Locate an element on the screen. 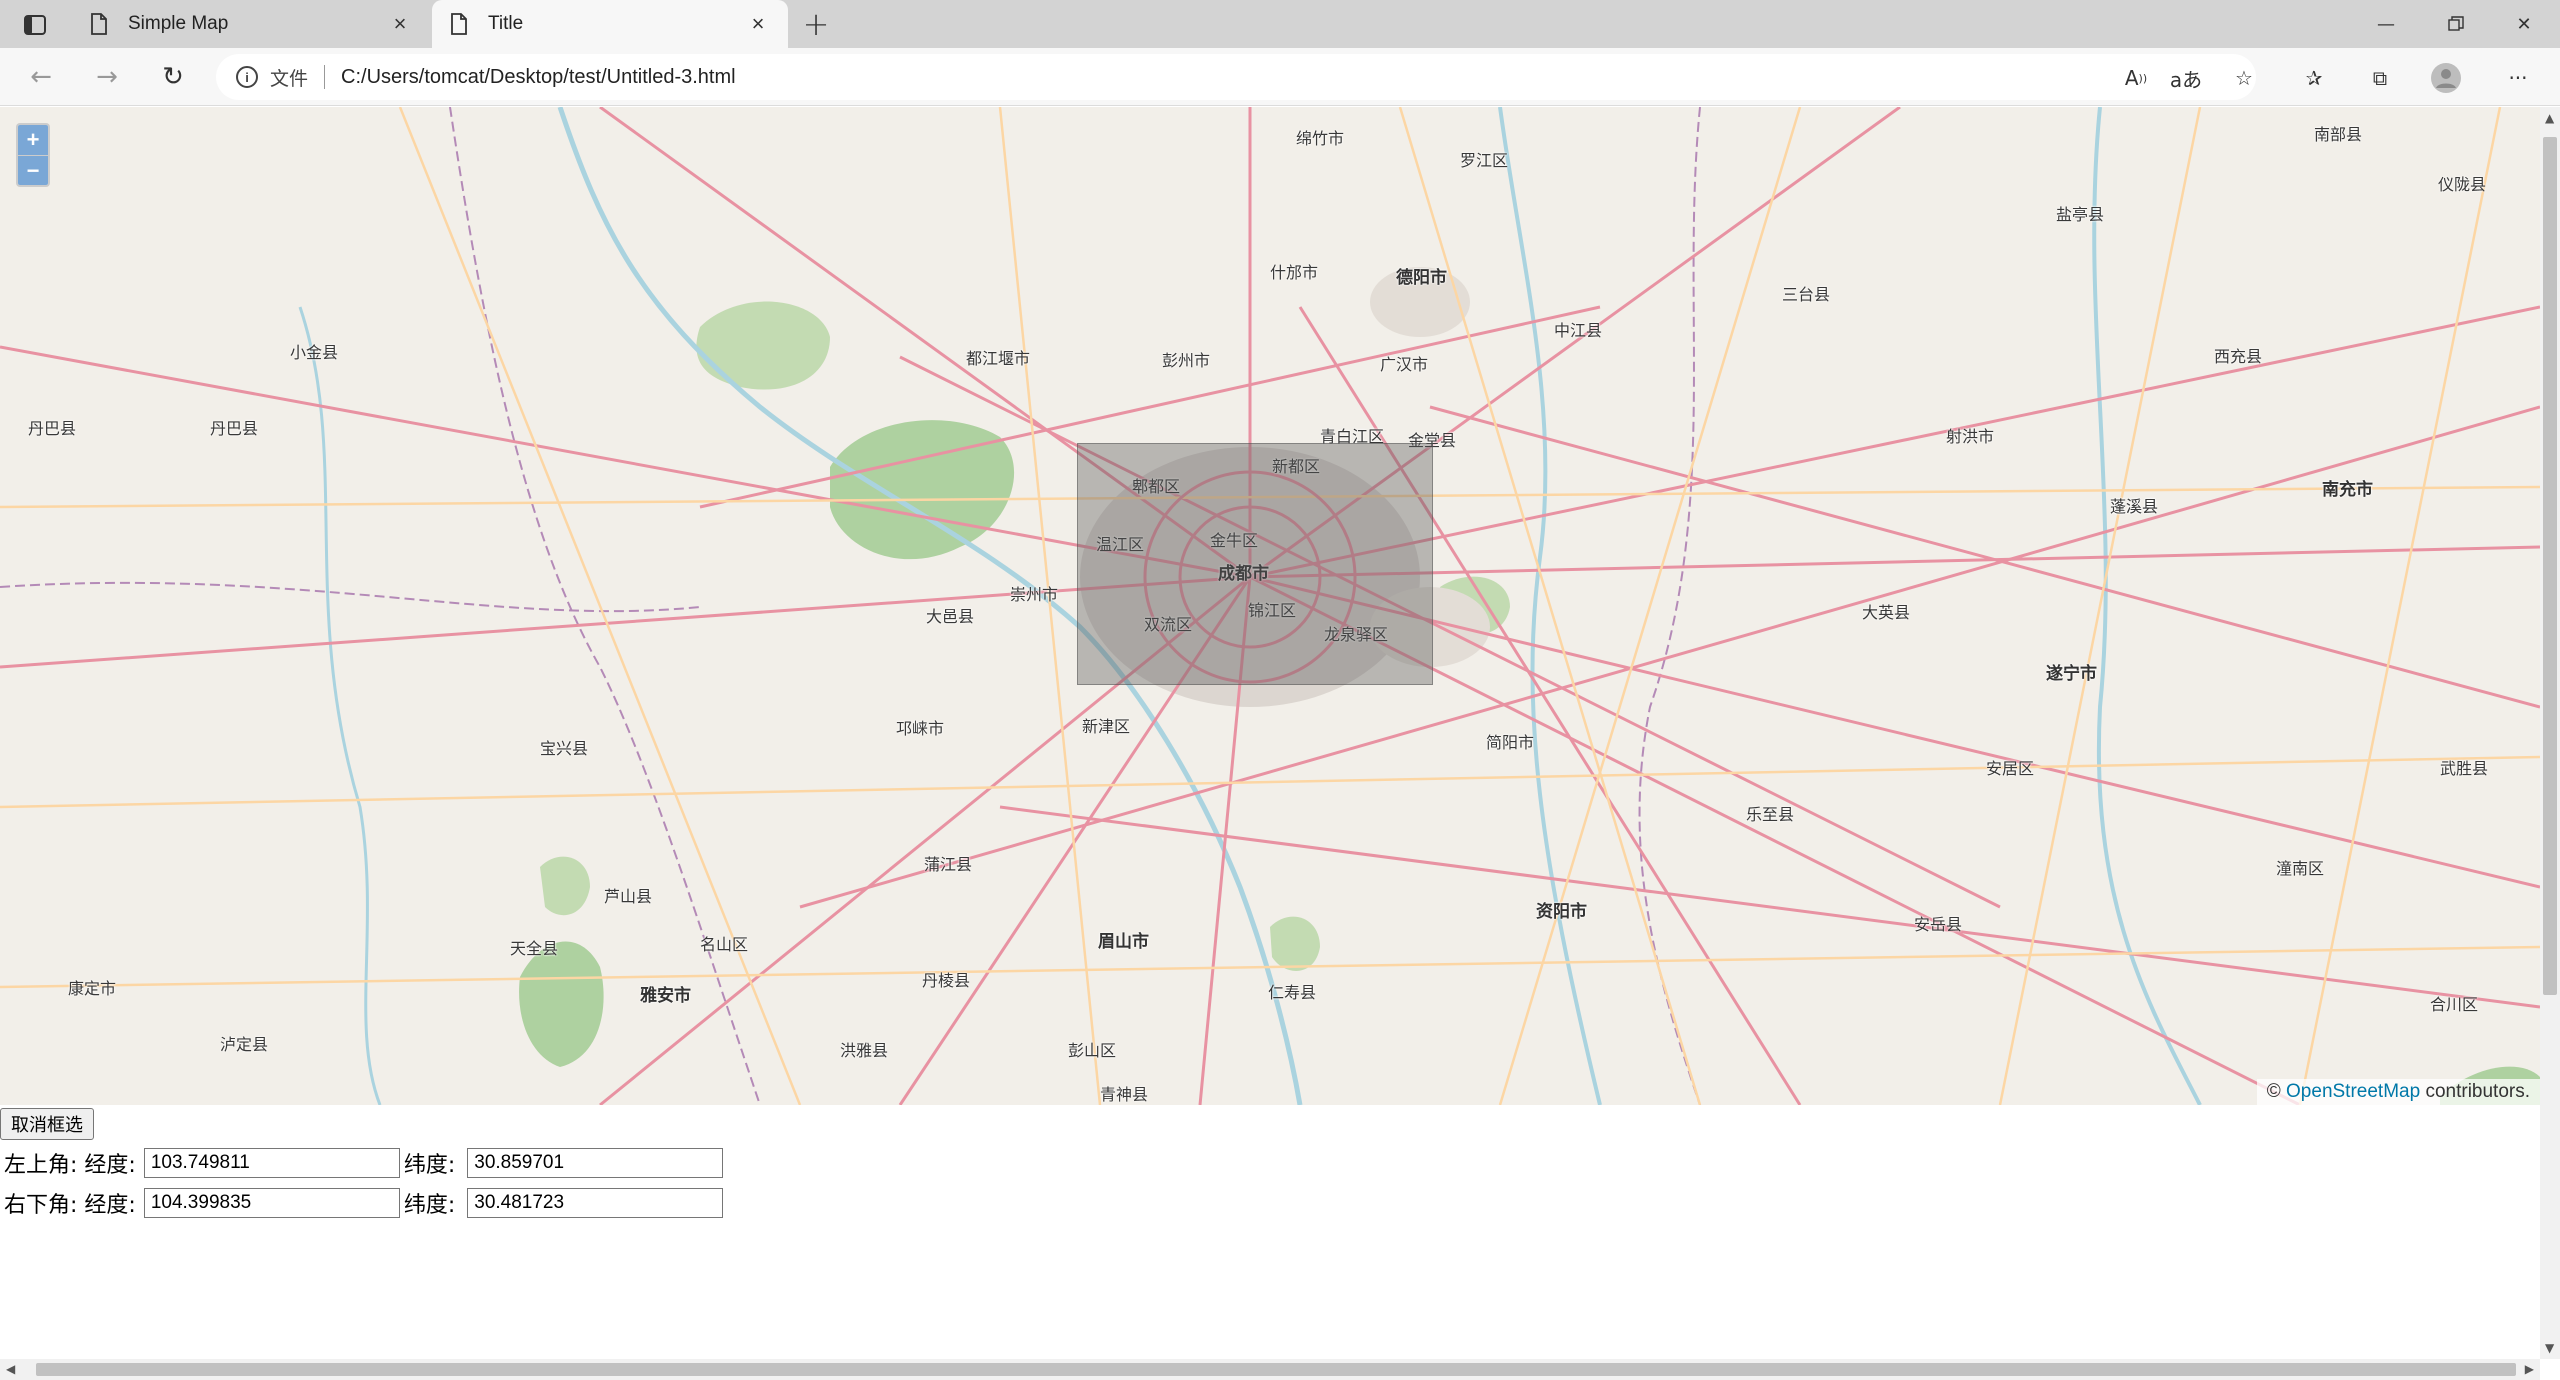  refresh-icon: ↻ is located at coordinates (173, 77).